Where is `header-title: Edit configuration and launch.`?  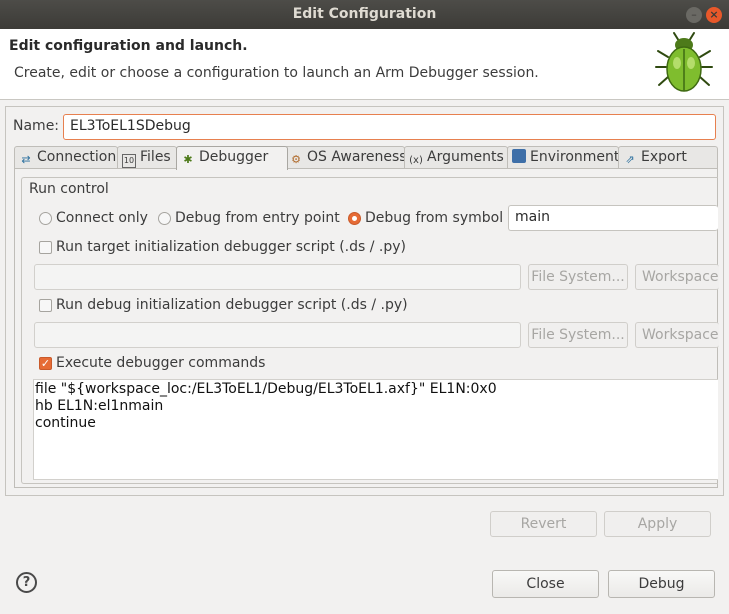 header-title: Edit configuration and launch. is located at coordinates (128, 46).